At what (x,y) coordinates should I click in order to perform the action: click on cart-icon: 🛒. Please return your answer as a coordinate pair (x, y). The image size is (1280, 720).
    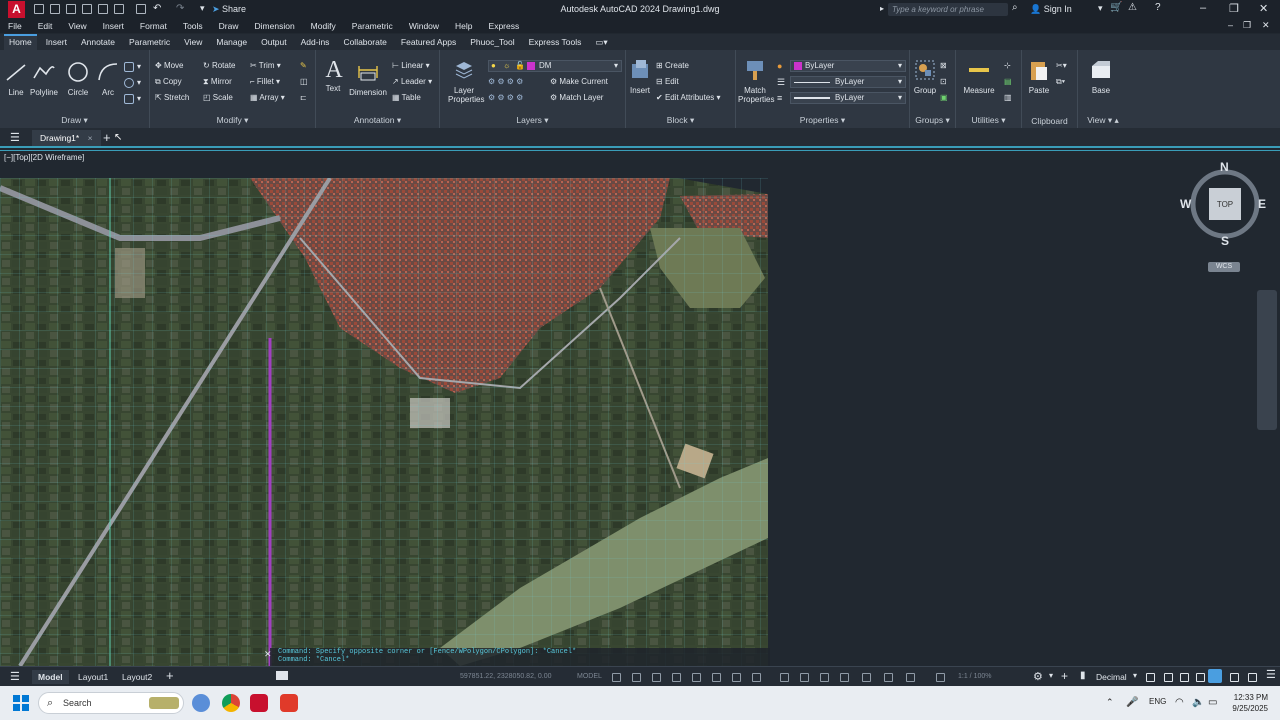
    Looking at the image, I should click on (1116, 7).